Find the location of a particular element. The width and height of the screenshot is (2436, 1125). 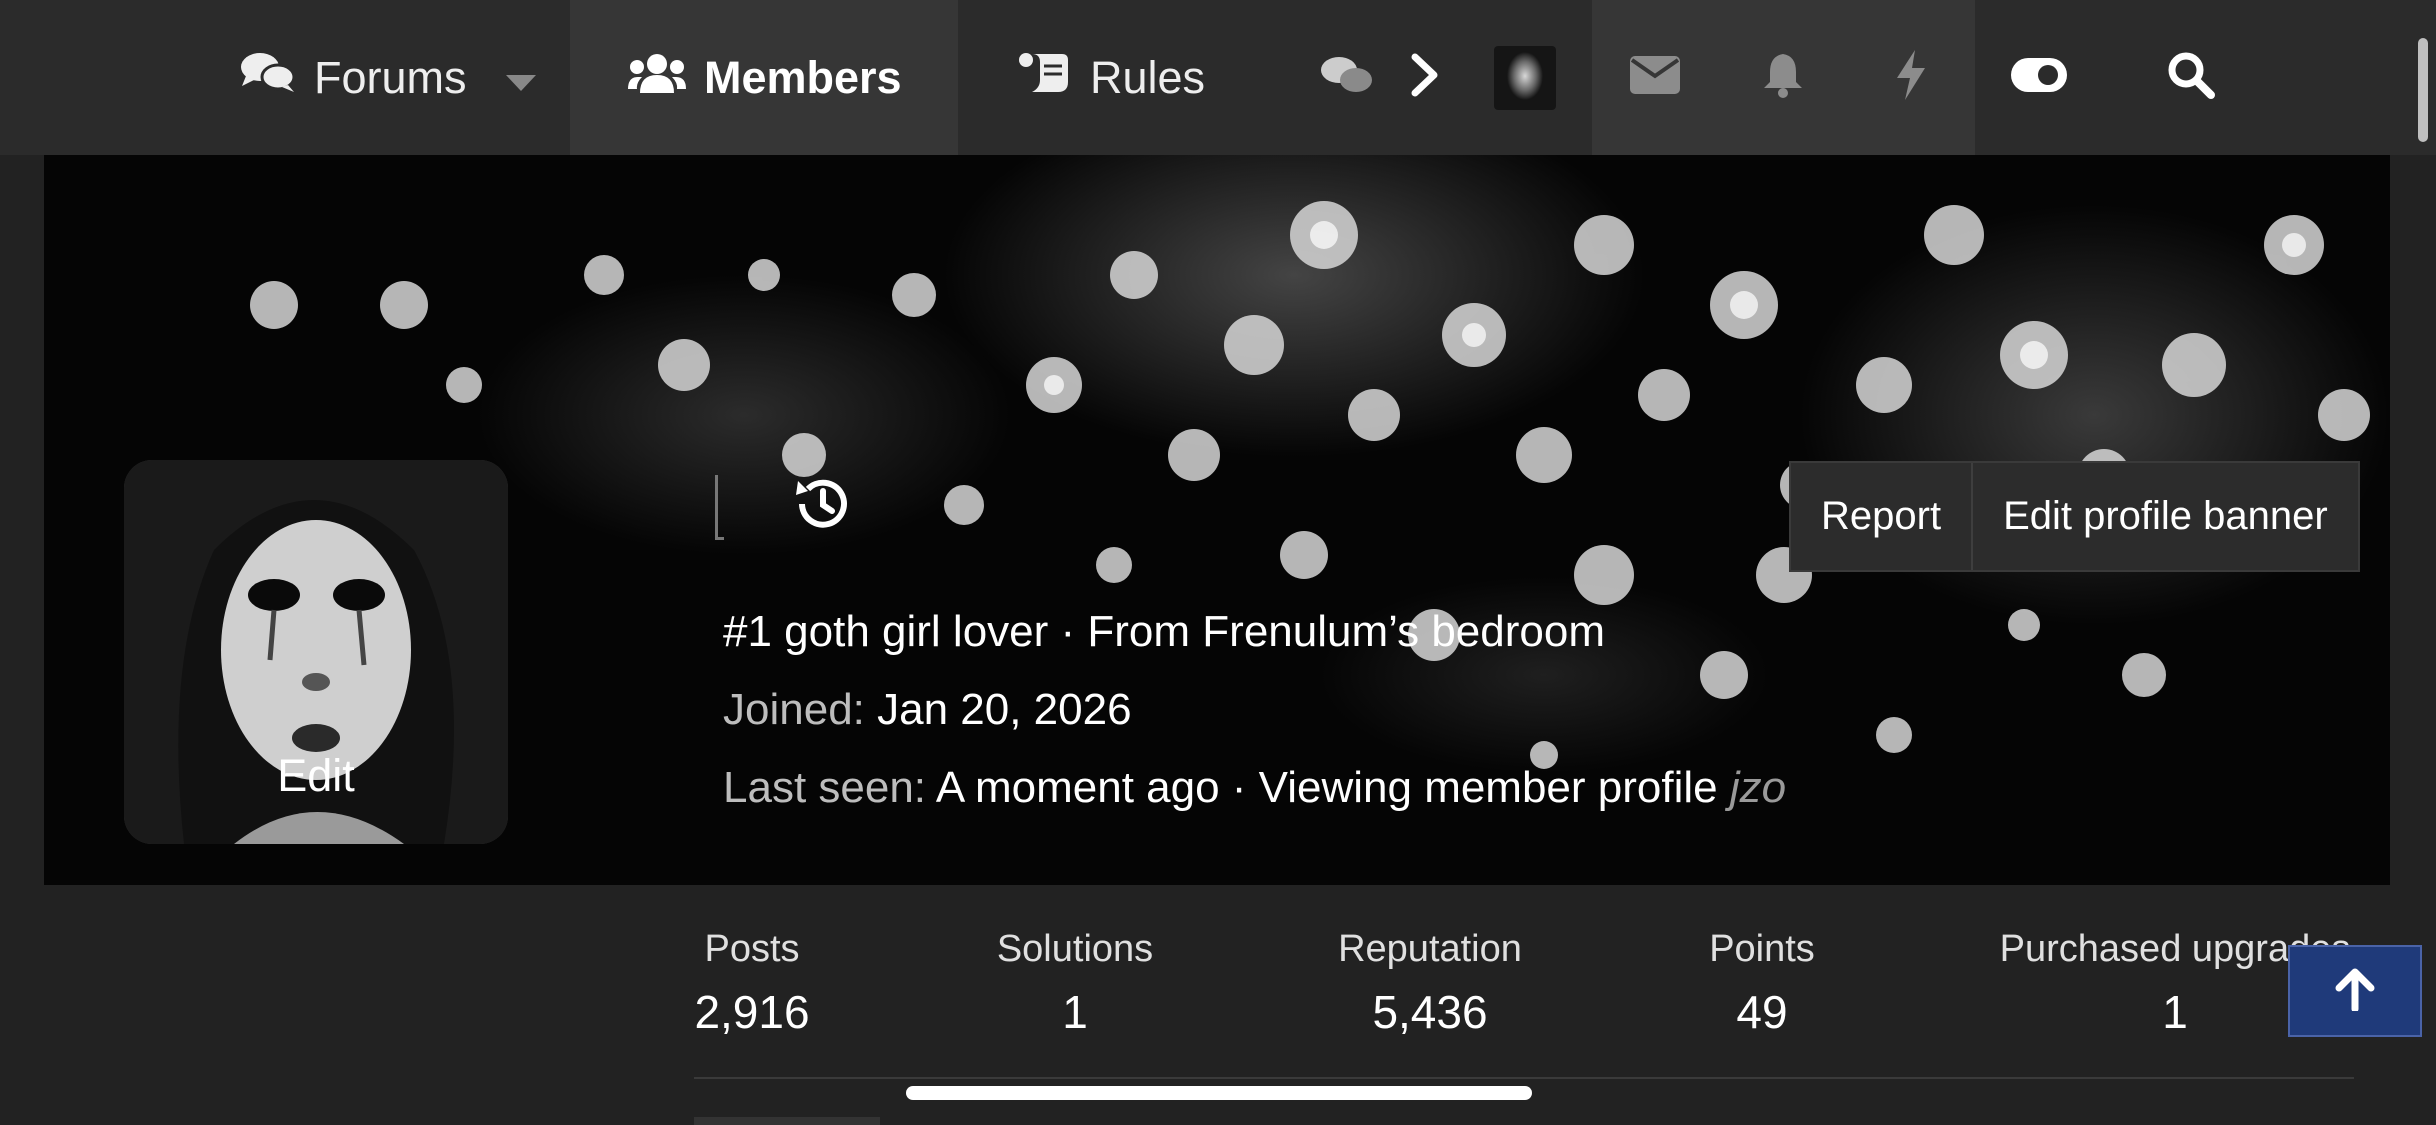

stat-value: 1 is located at coordinates (1075, 1012).